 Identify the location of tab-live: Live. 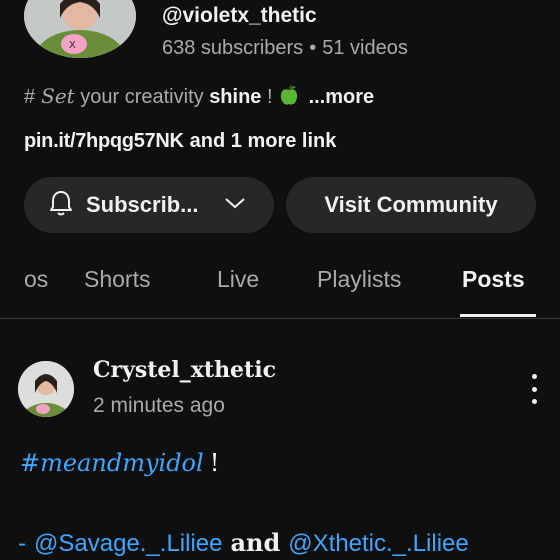
(238, 279).